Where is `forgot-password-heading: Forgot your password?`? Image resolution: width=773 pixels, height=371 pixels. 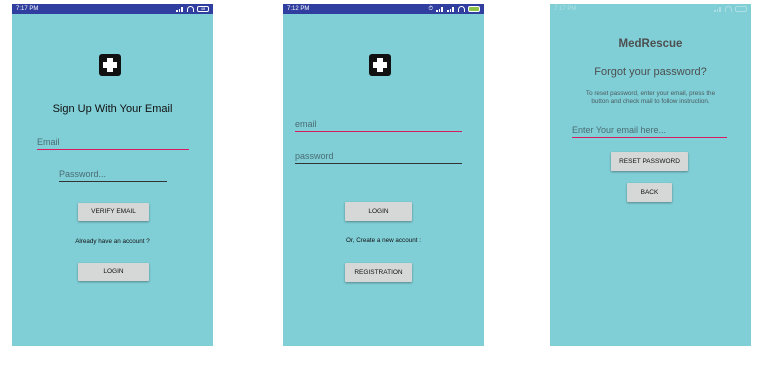 forgot-password-heading: Forgot your password? is located at coordinates (650, 72).